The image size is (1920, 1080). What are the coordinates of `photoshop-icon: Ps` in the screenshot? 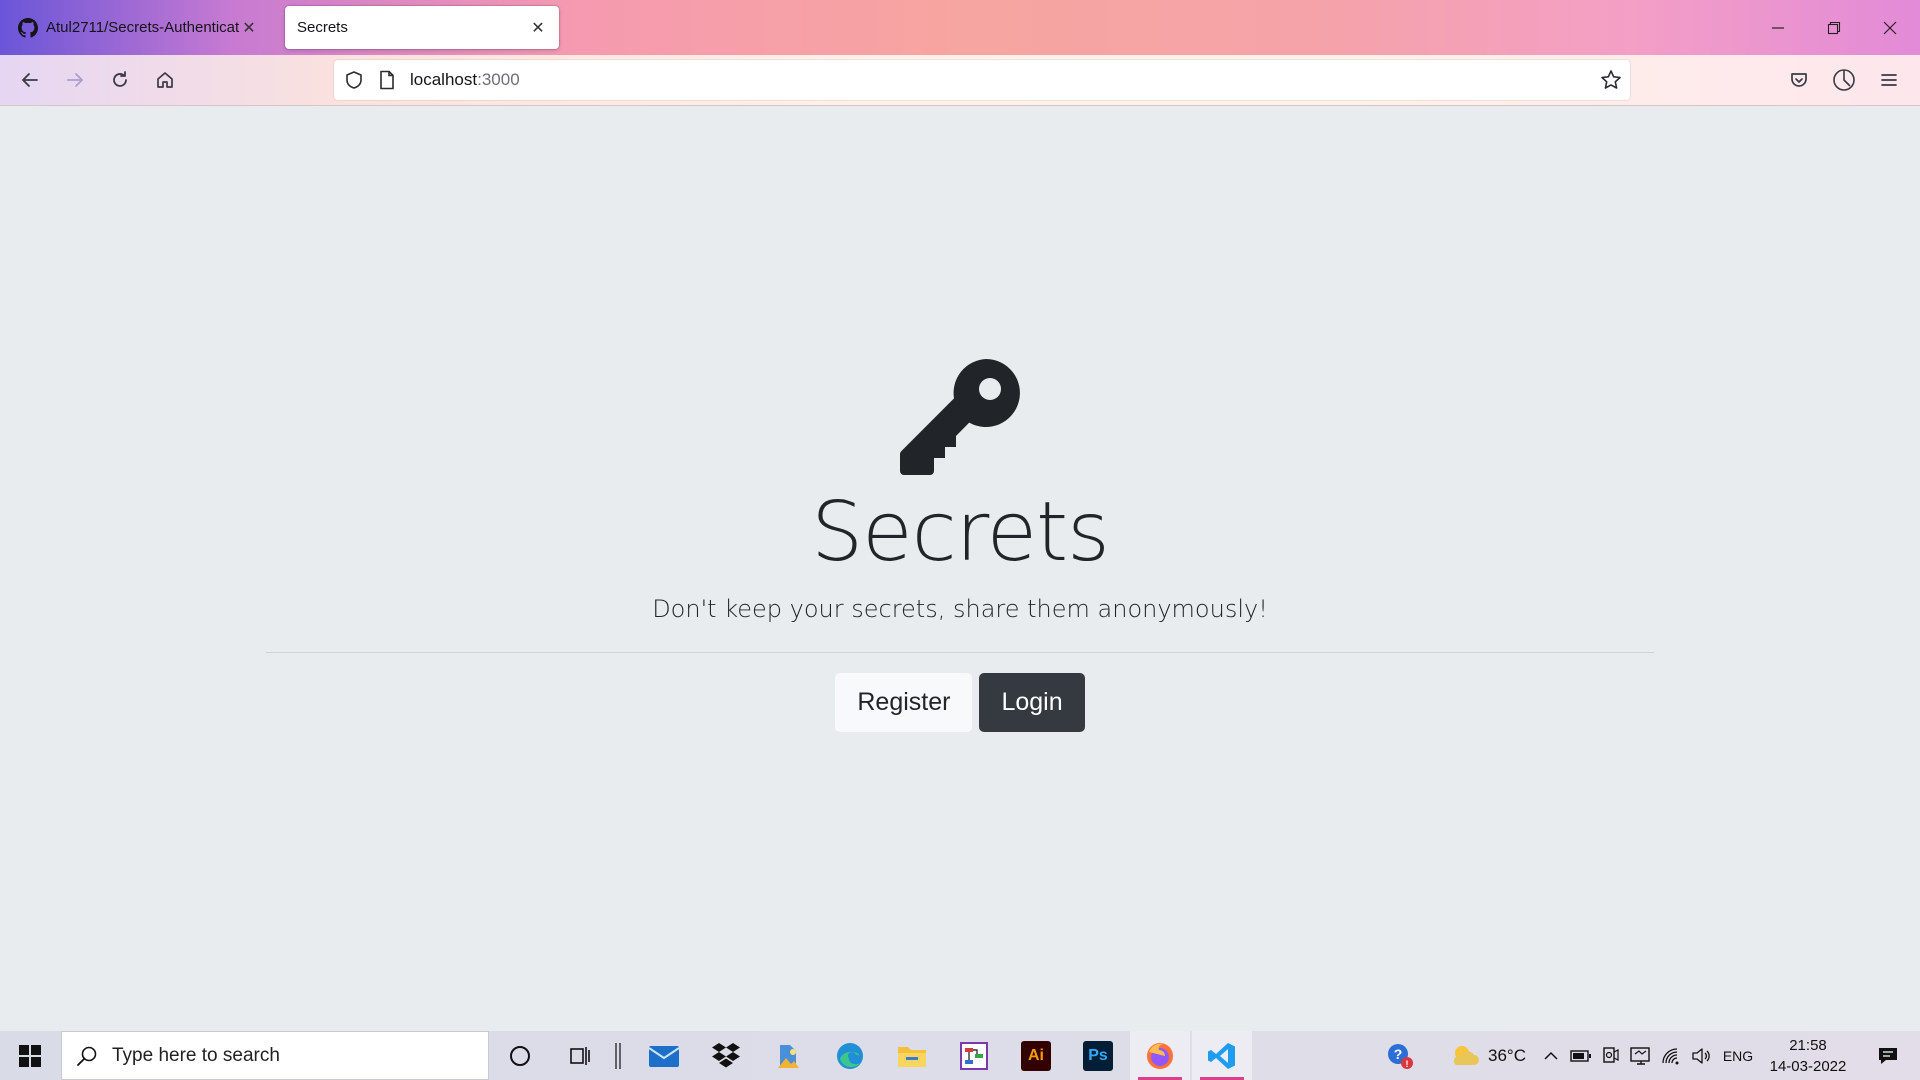 It's located at (1098, 1055).